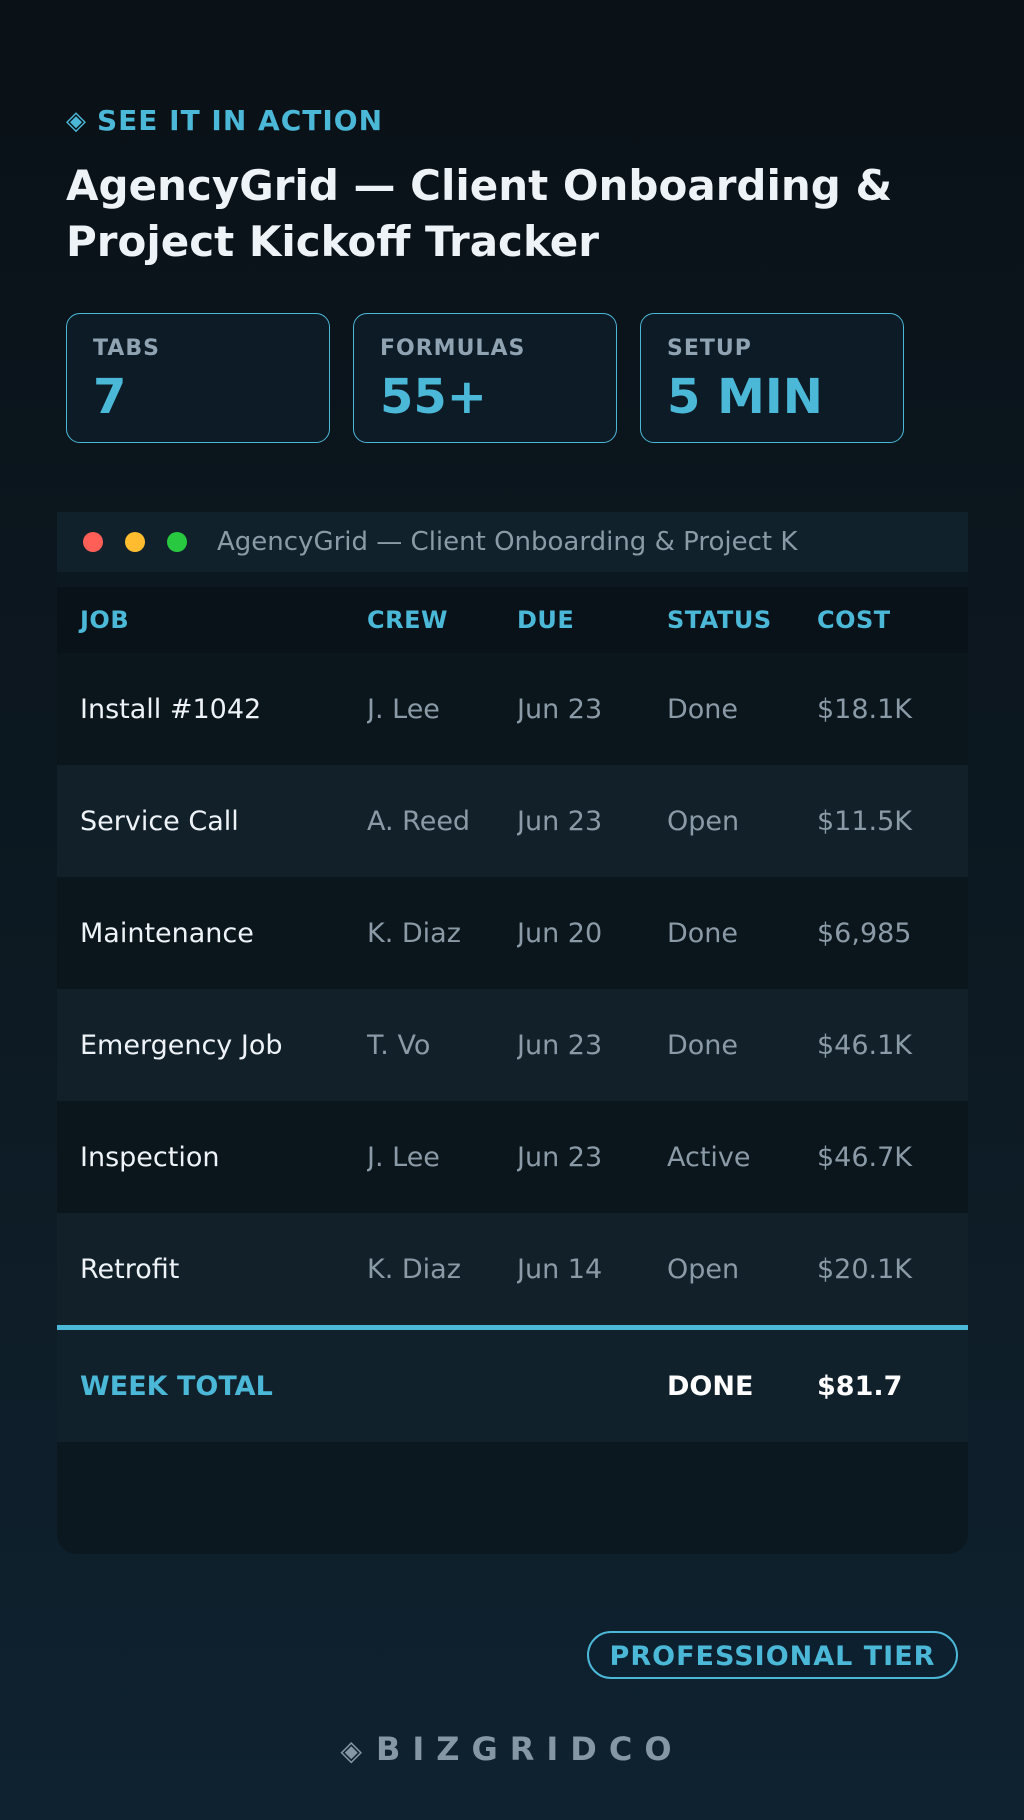  What do you see at coordinates (512, 1386) in the screenshot?
I see `total-row: WEEK TOTAL DONE $81.7` at bounding box center [512, 1386].